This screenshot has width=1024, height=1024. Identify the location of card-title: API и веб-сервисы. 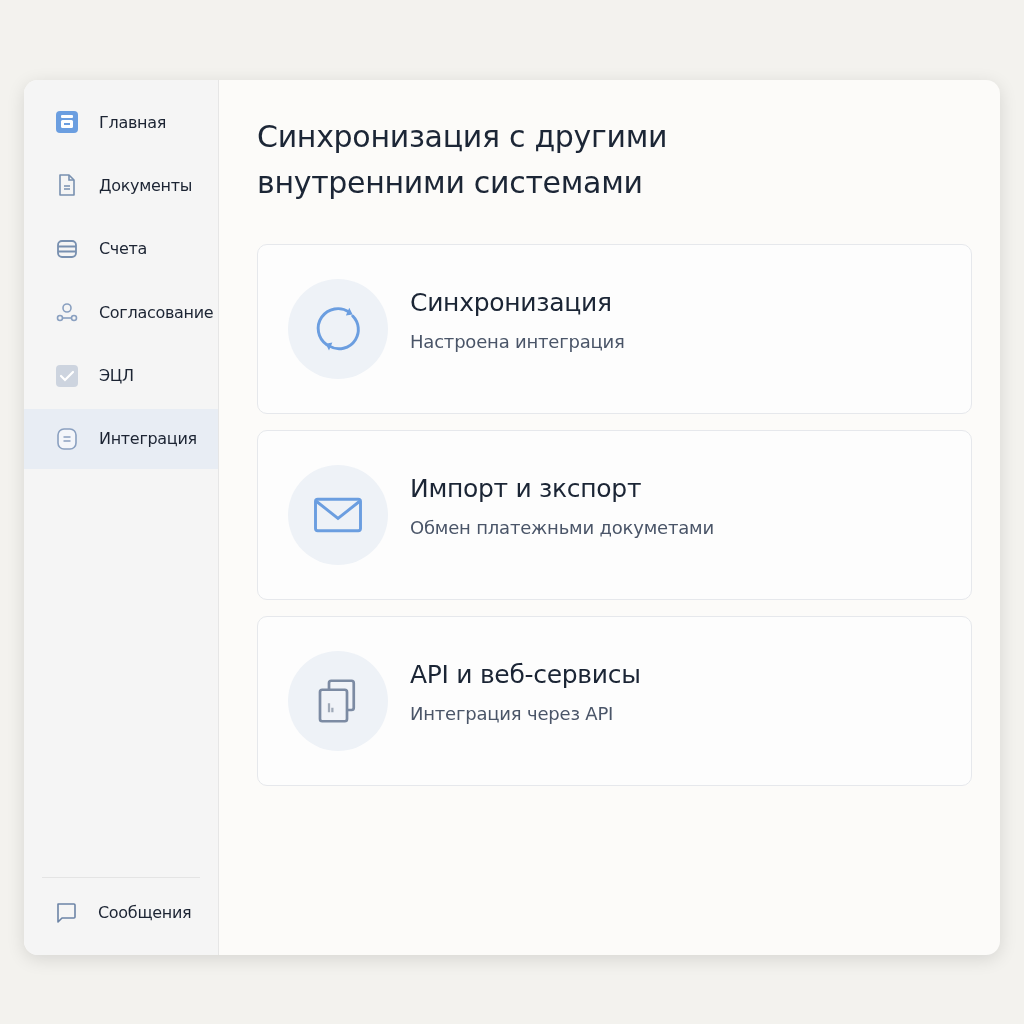
(525, 674).